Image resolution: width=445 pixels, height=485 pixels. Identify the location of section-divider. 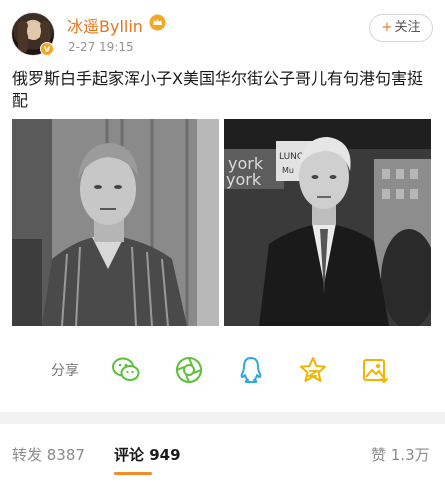
(222, 418).